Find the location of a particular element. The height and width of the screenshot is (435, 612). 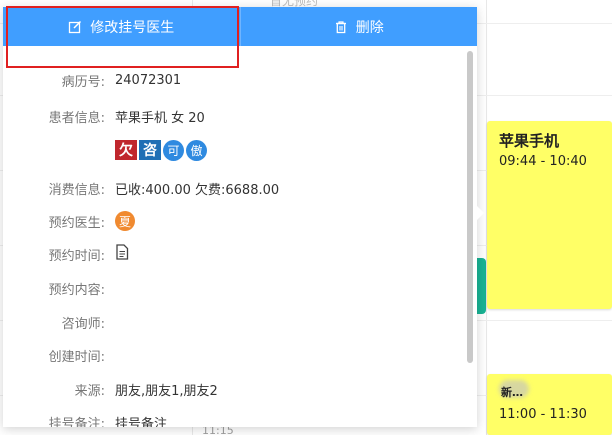

proud-badge: 傲 is located at coordinates (196, 150).